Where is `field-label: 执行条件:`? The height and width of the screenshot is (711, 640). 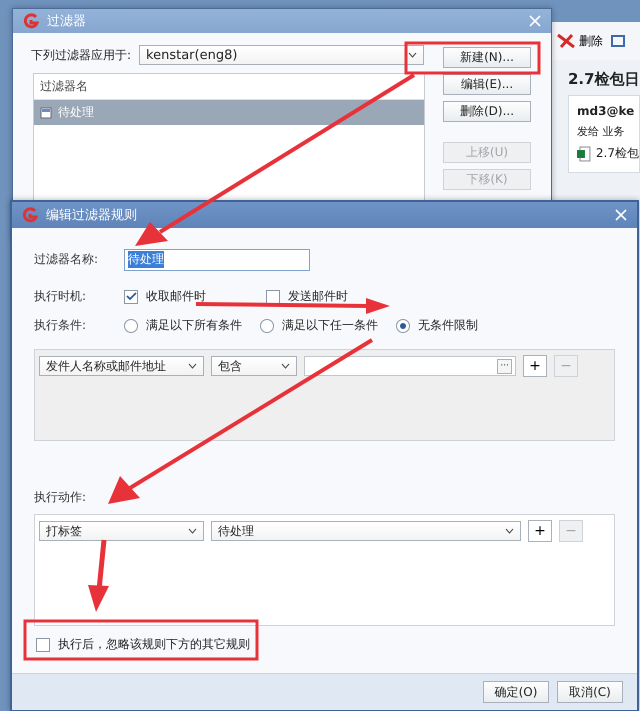 field-label: 执行条件: is located at coordinates (61, 325).